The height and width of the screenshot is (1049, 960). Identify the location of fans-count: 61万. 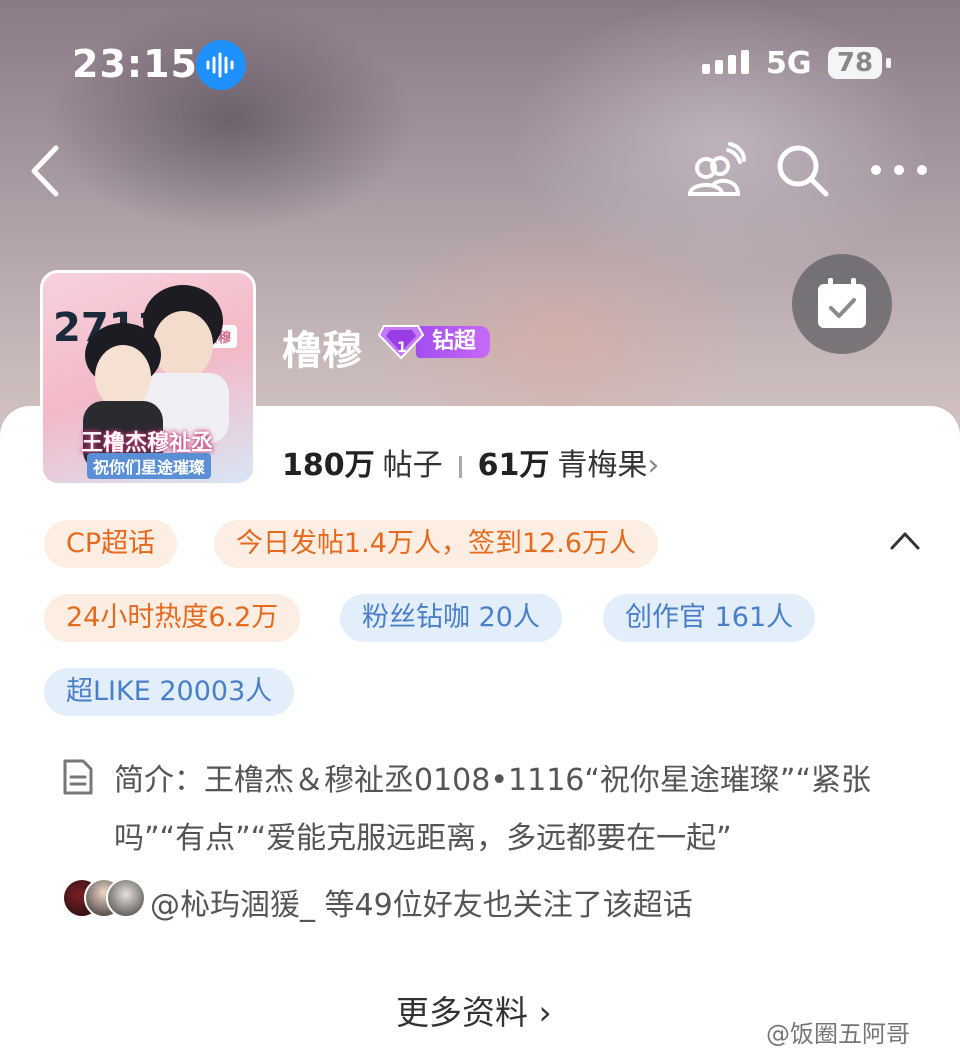
(513, 465).